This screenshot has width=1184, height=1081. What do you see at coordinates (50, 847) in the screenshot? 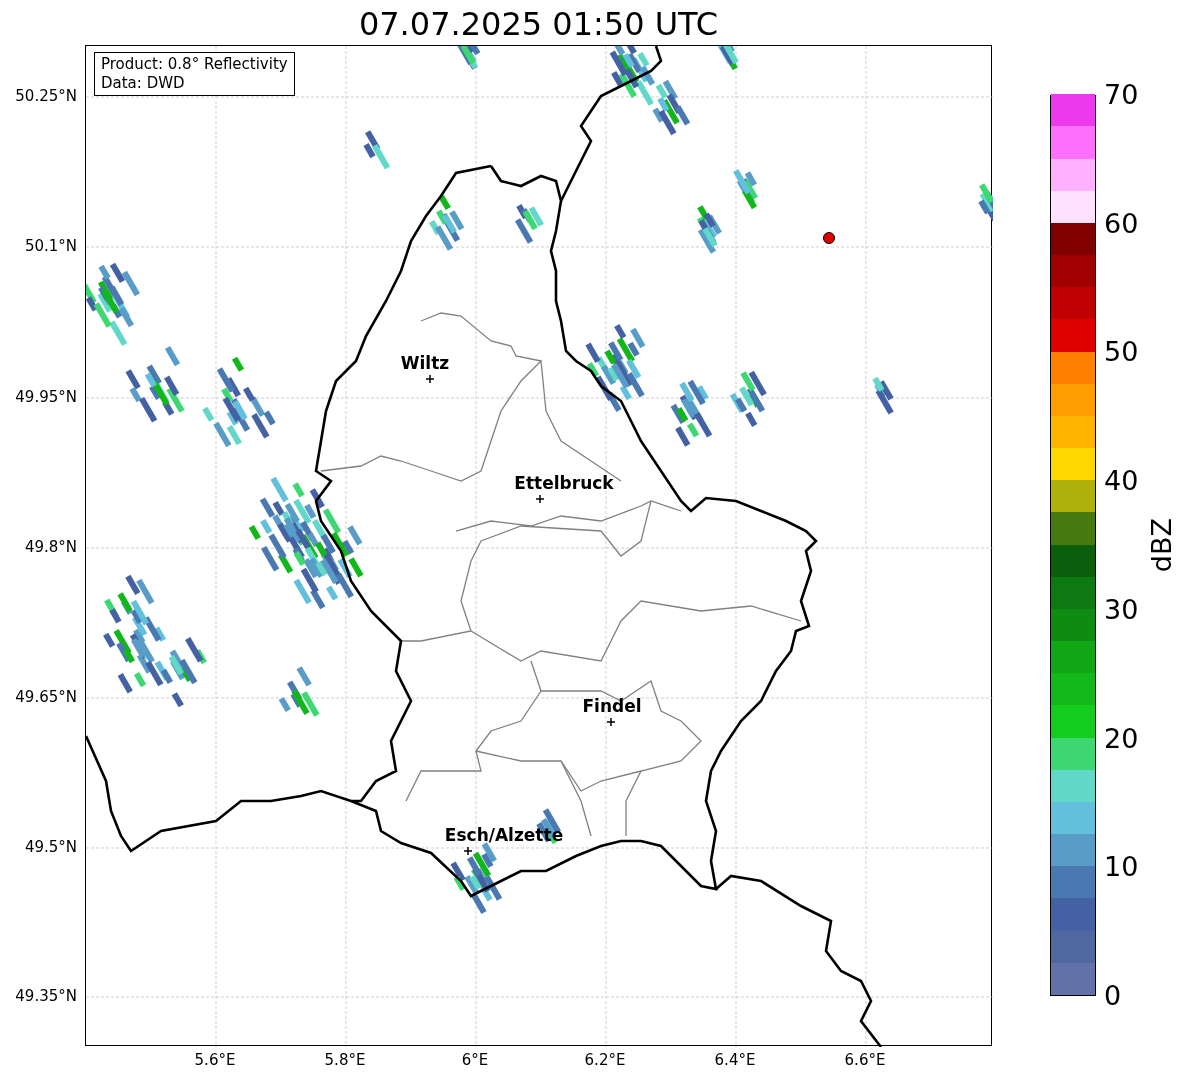
I see `latitude-label: 49.5°N` at bounding box center [50, 847].